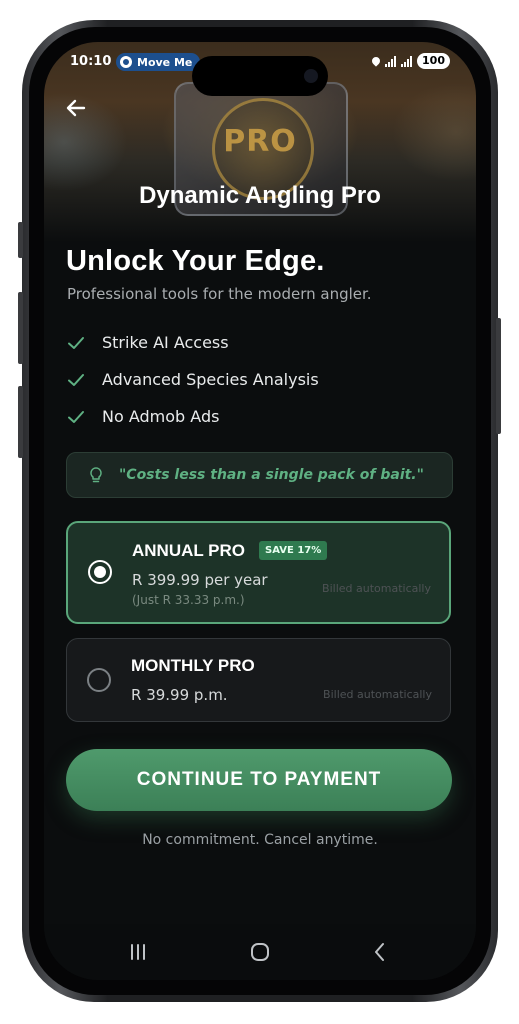 Image resolution: width=519 pixels, height=1024 pixels. What do you see at coordinates (165, 342) in the screenshot?
I see `feature-label: Strike AI Access` at bounding box center [165, 342].